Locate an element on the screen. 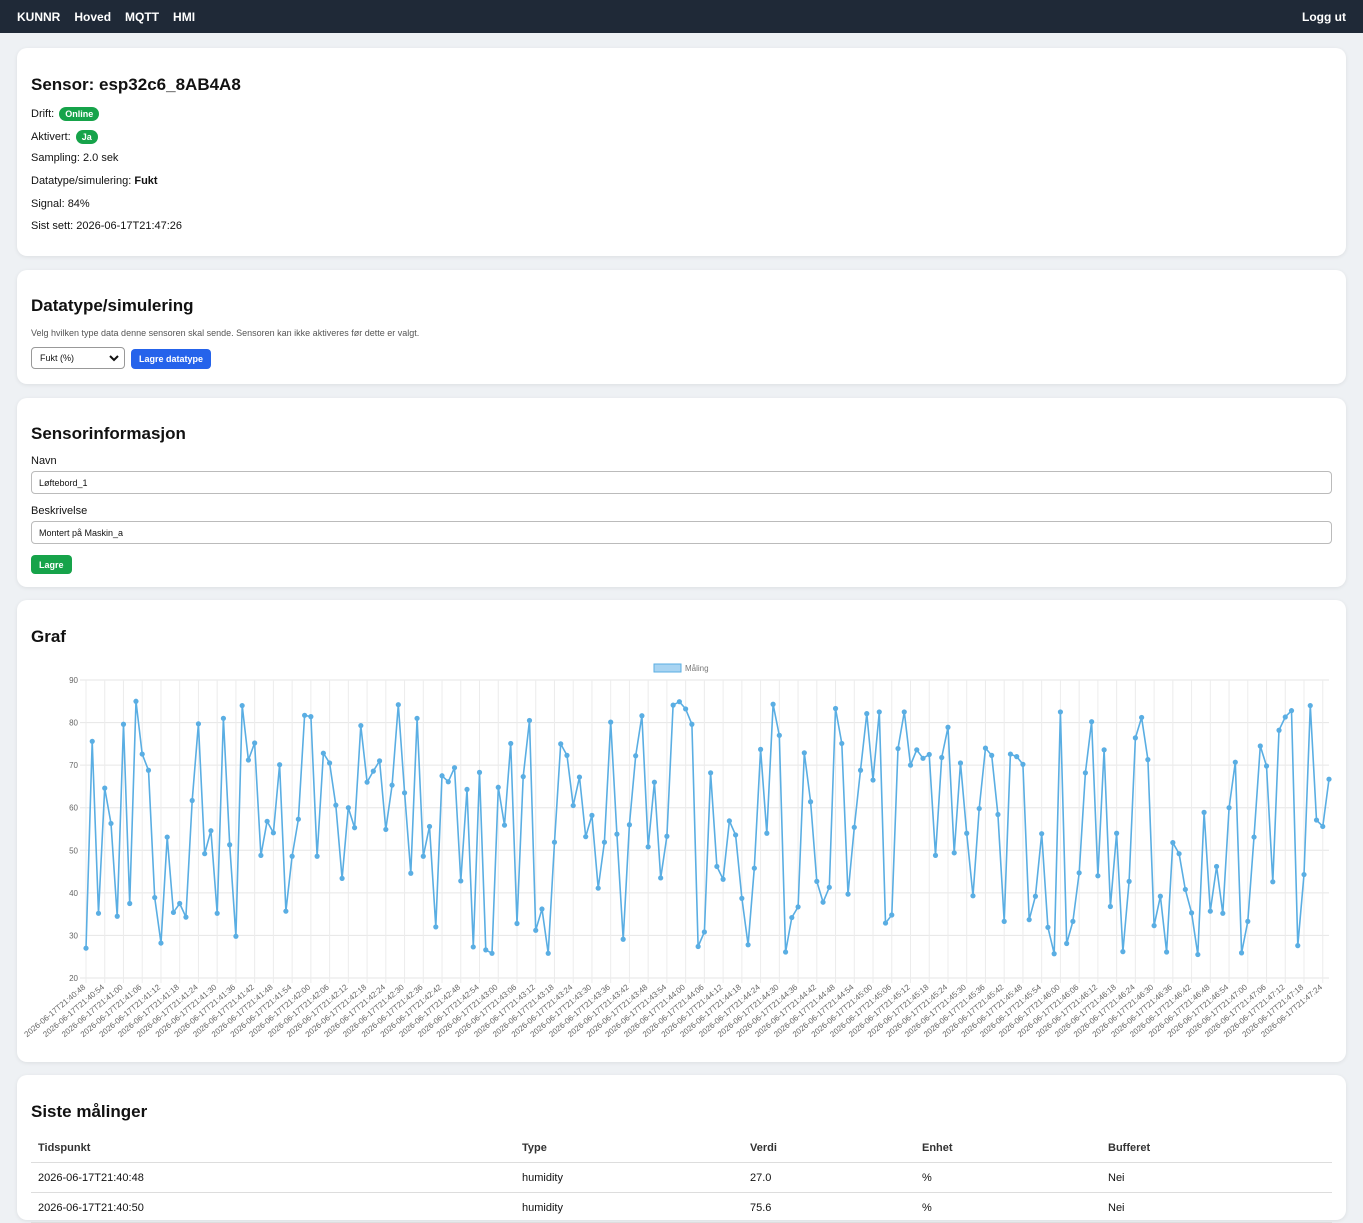 This screenshot has width=1363, height=1223. datatype-select: Fukt (%) is located at coordinates (78, 358).